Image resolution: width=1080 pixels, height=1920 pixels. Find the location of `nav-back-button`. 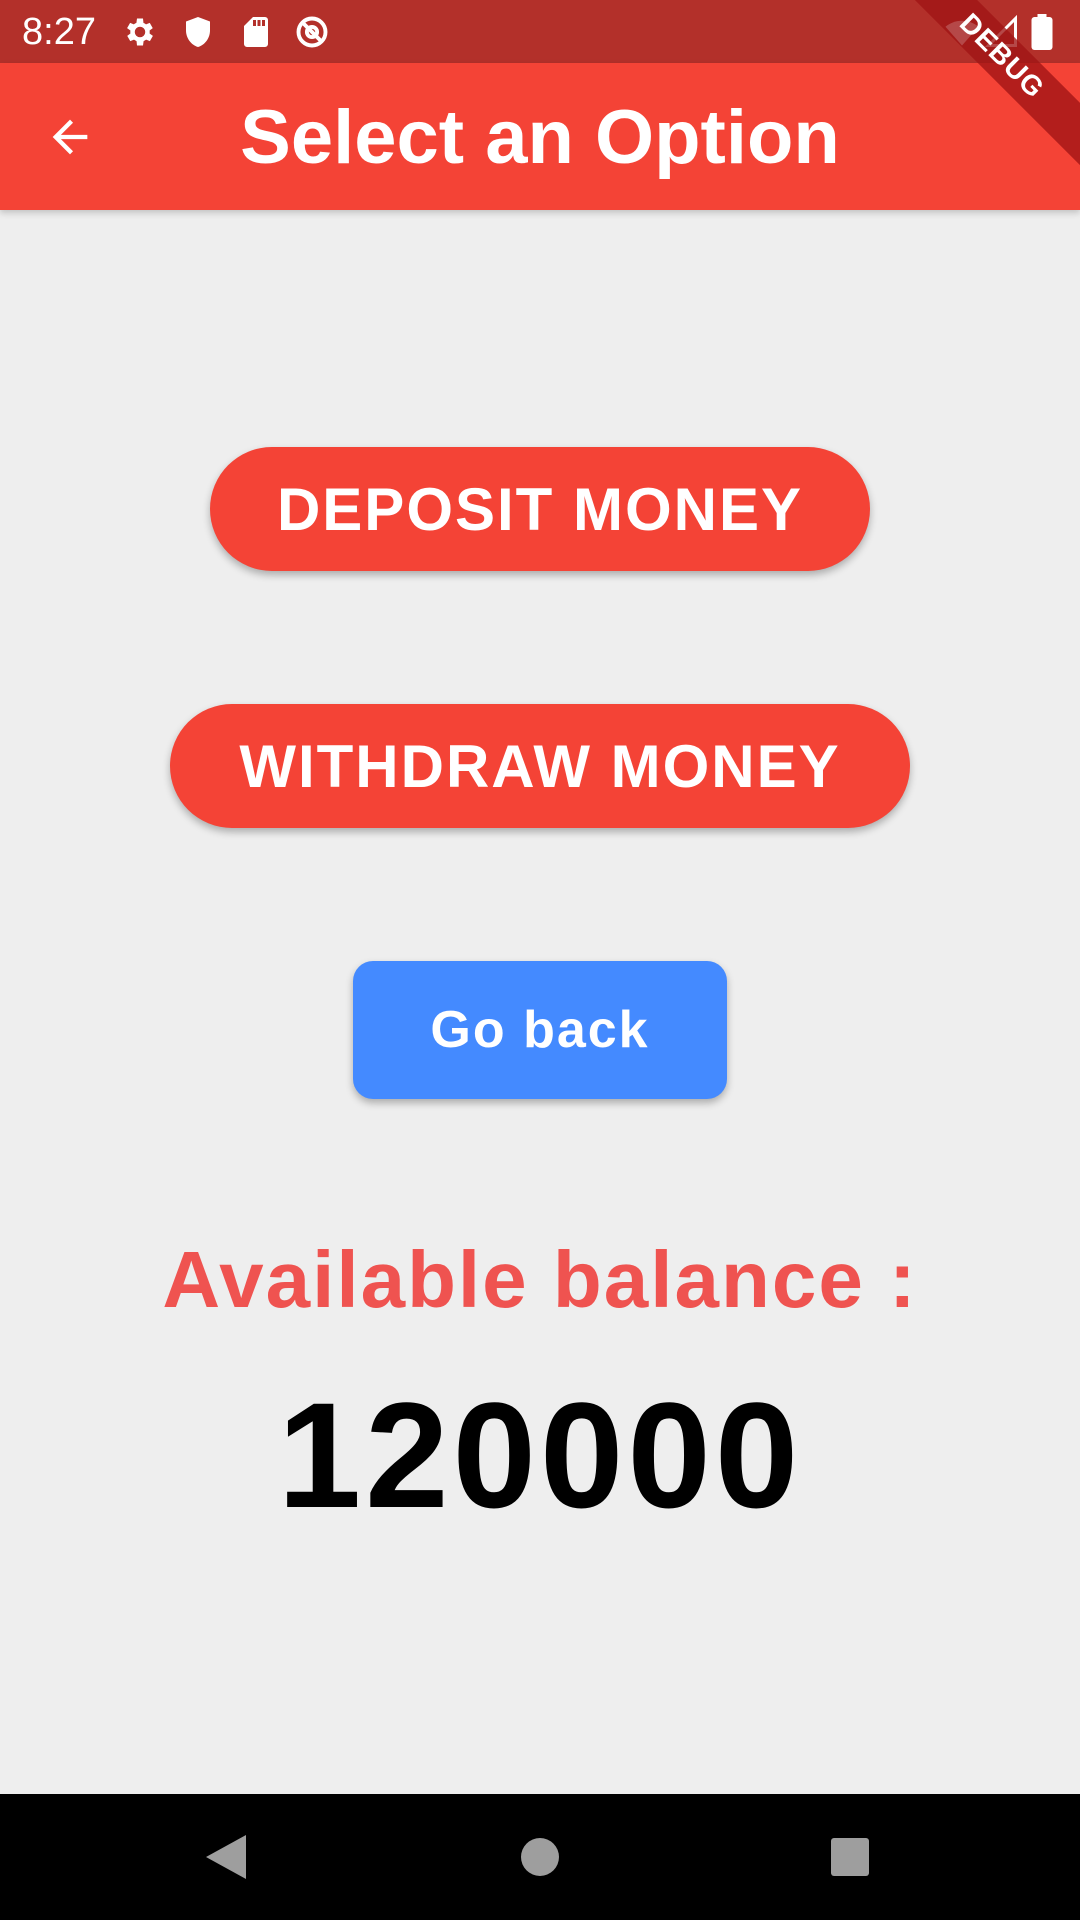

nav-back-button is located at coordinates (226, 1857).